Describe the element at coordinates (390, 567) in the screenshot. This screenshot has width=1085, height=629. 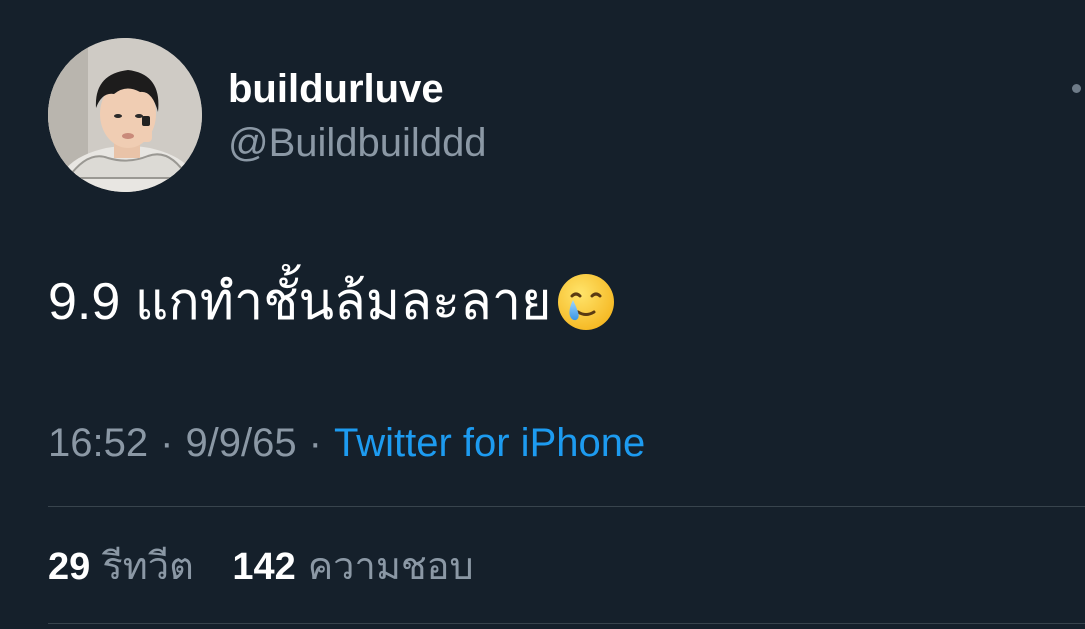
I see `likes-label: ความชอบ` at that location.